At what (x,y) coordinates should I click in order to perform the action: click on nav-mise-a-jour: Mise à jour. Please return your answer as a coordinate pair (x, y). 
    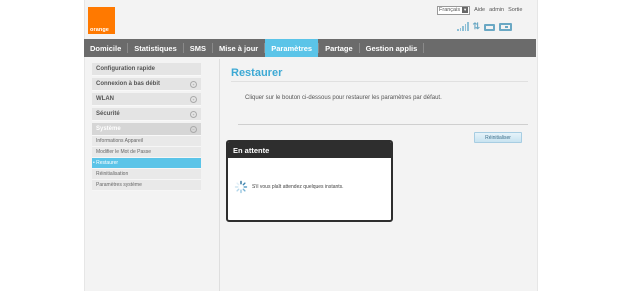
    Looking at the image, I should click on (238, 48).